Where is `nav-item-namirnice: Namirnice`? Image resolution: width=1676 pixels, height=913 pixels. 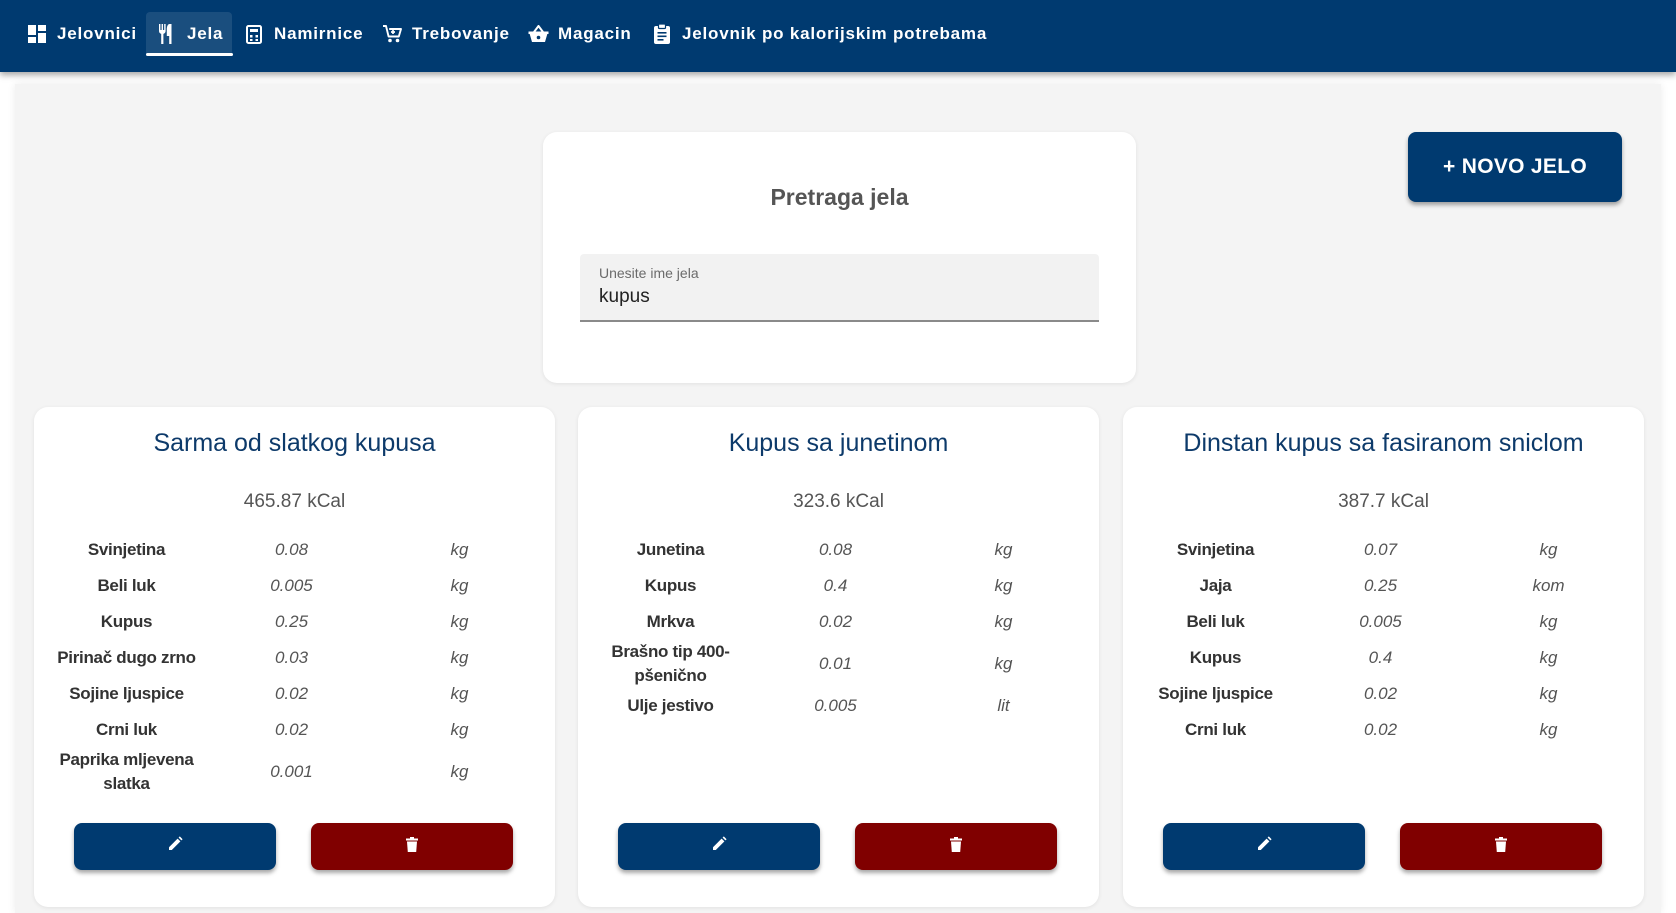 nav-item-namirnice: Namirnice is located at coordinates (303, 34).